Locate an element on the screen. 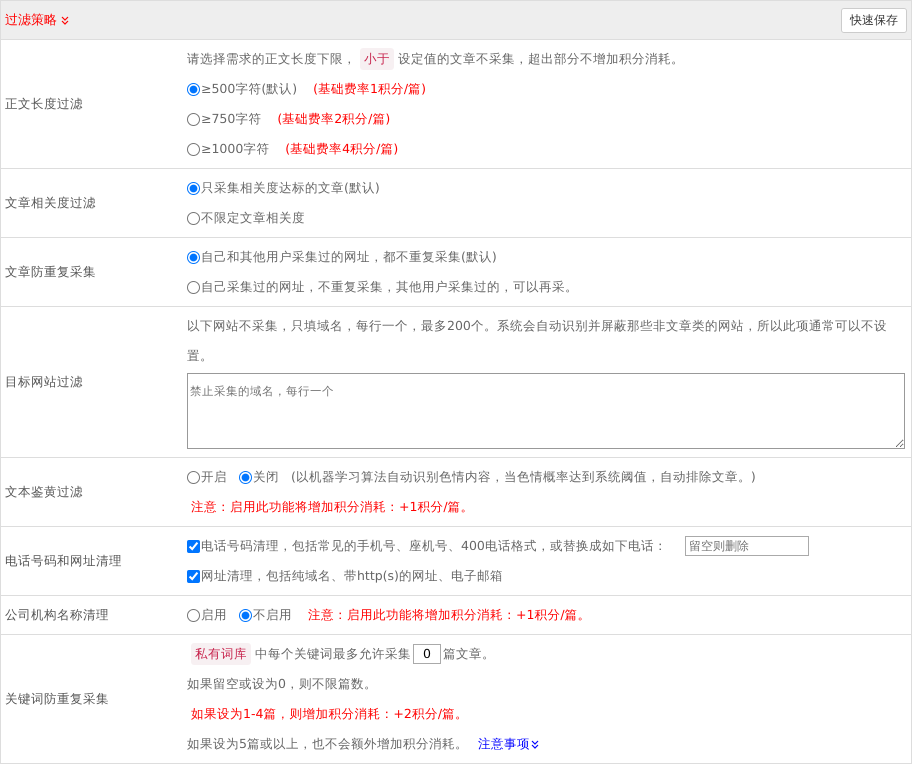 This screenshot has width=912, height=768. row-label: 文本鉴黄过滤 is located at coordinates (44, 492).